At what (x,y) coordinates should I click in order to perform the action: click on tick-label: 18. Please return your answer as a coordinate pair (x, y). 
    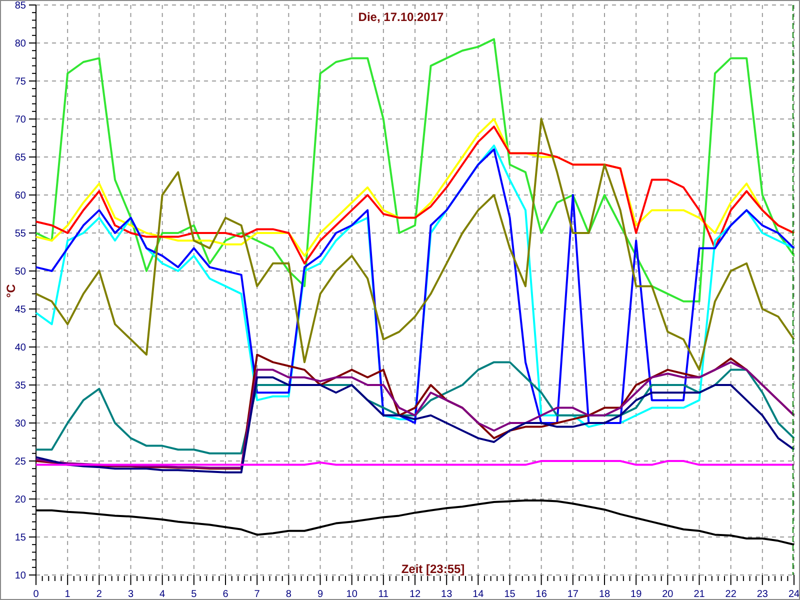
    Looking at the image, I should click on (604, 594).